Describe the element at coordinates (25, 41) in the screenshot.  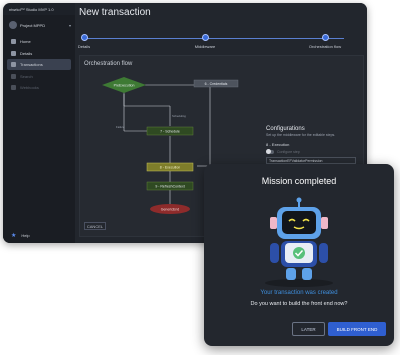
I see `sidebar-item-label: Home` at that location.